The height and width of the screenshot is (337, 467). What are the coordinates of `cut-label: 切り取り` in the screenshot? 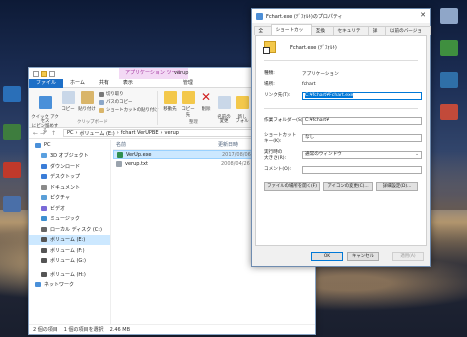 It's located at (115, 94).